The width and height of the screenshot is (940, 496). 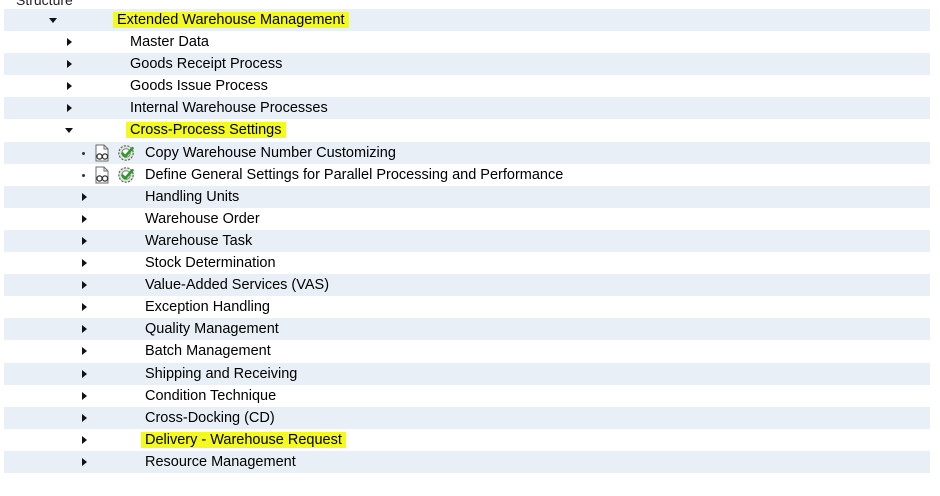 What do you see at coordinates (467, 20) in the screenshot?
I see `tree-node-extended-warehouse-management: Extended Warehouse Management` at bounding box center [467, 20].